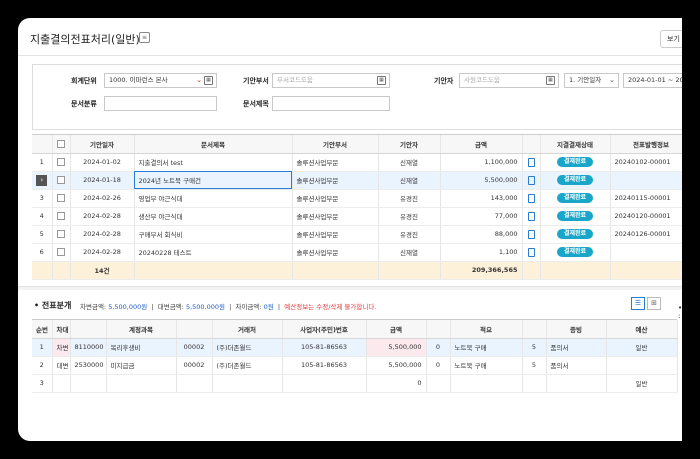 The height and width of the screenshot is (459, 700). What do you see at coordinates (102, 144) in the screenshot?
I see `col-date: 기안일자` at bounding box center [102, 144].